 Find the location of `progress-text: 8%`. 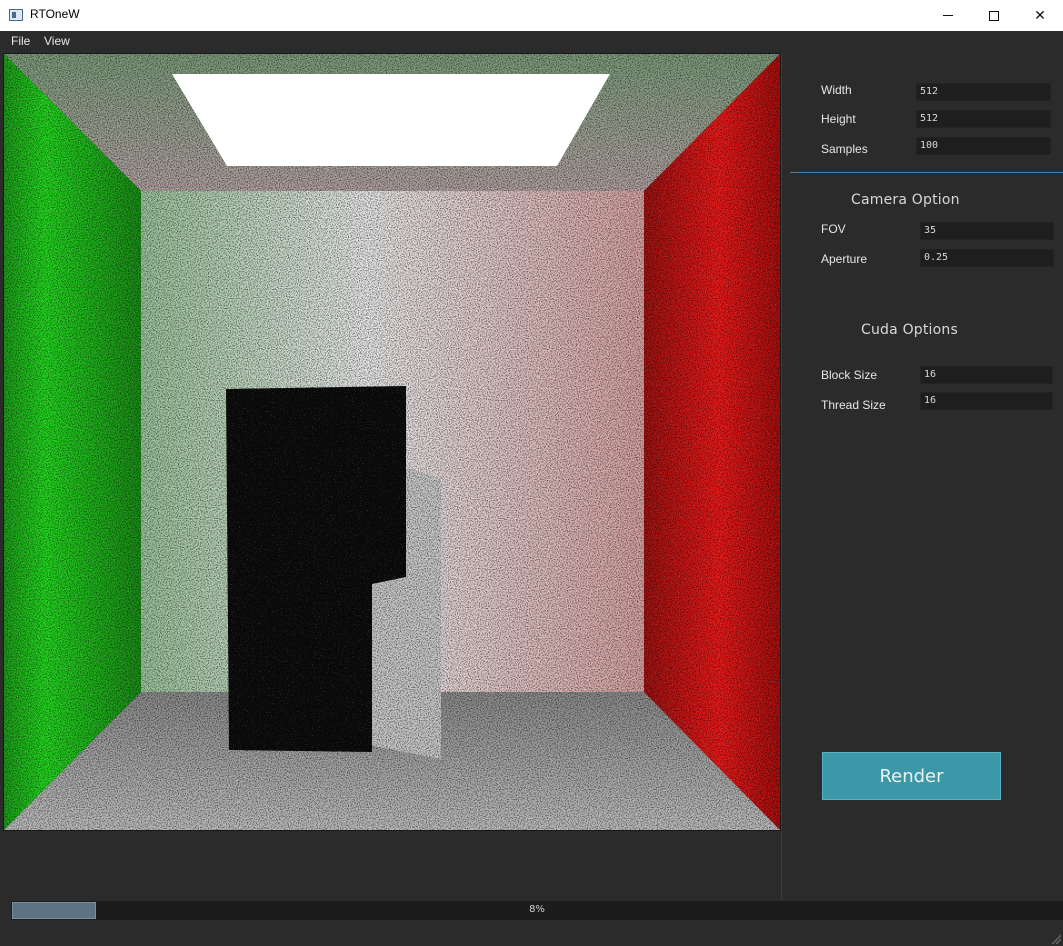

progress-text: 8% is located at coordinates (537, 909).